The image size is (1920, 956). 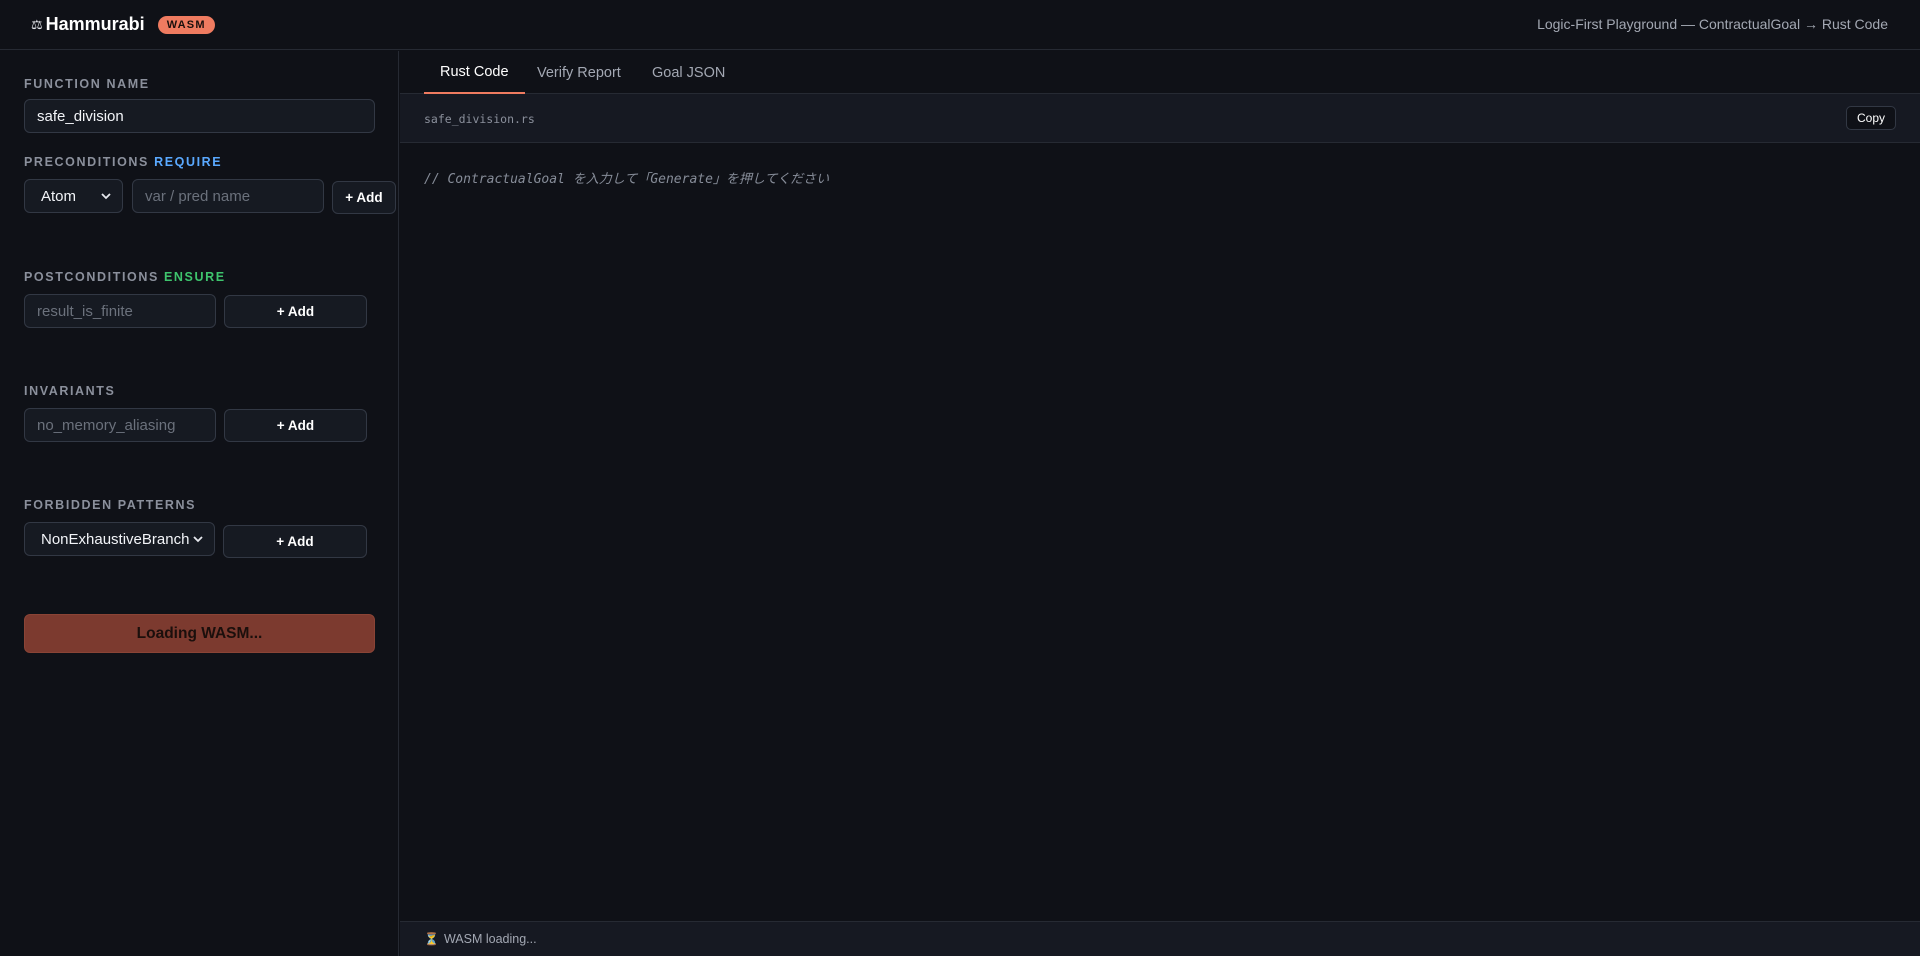 I want to click on precondition-type-select: Atom, so click(x=73, y=196).